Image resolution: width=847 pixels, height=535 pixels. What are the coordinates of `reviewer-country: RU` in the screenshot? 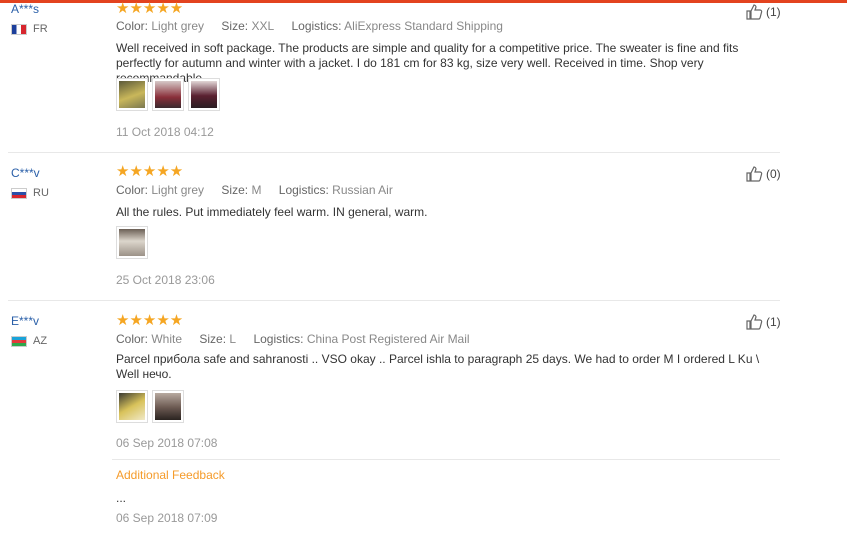 It's located at (30, 193).